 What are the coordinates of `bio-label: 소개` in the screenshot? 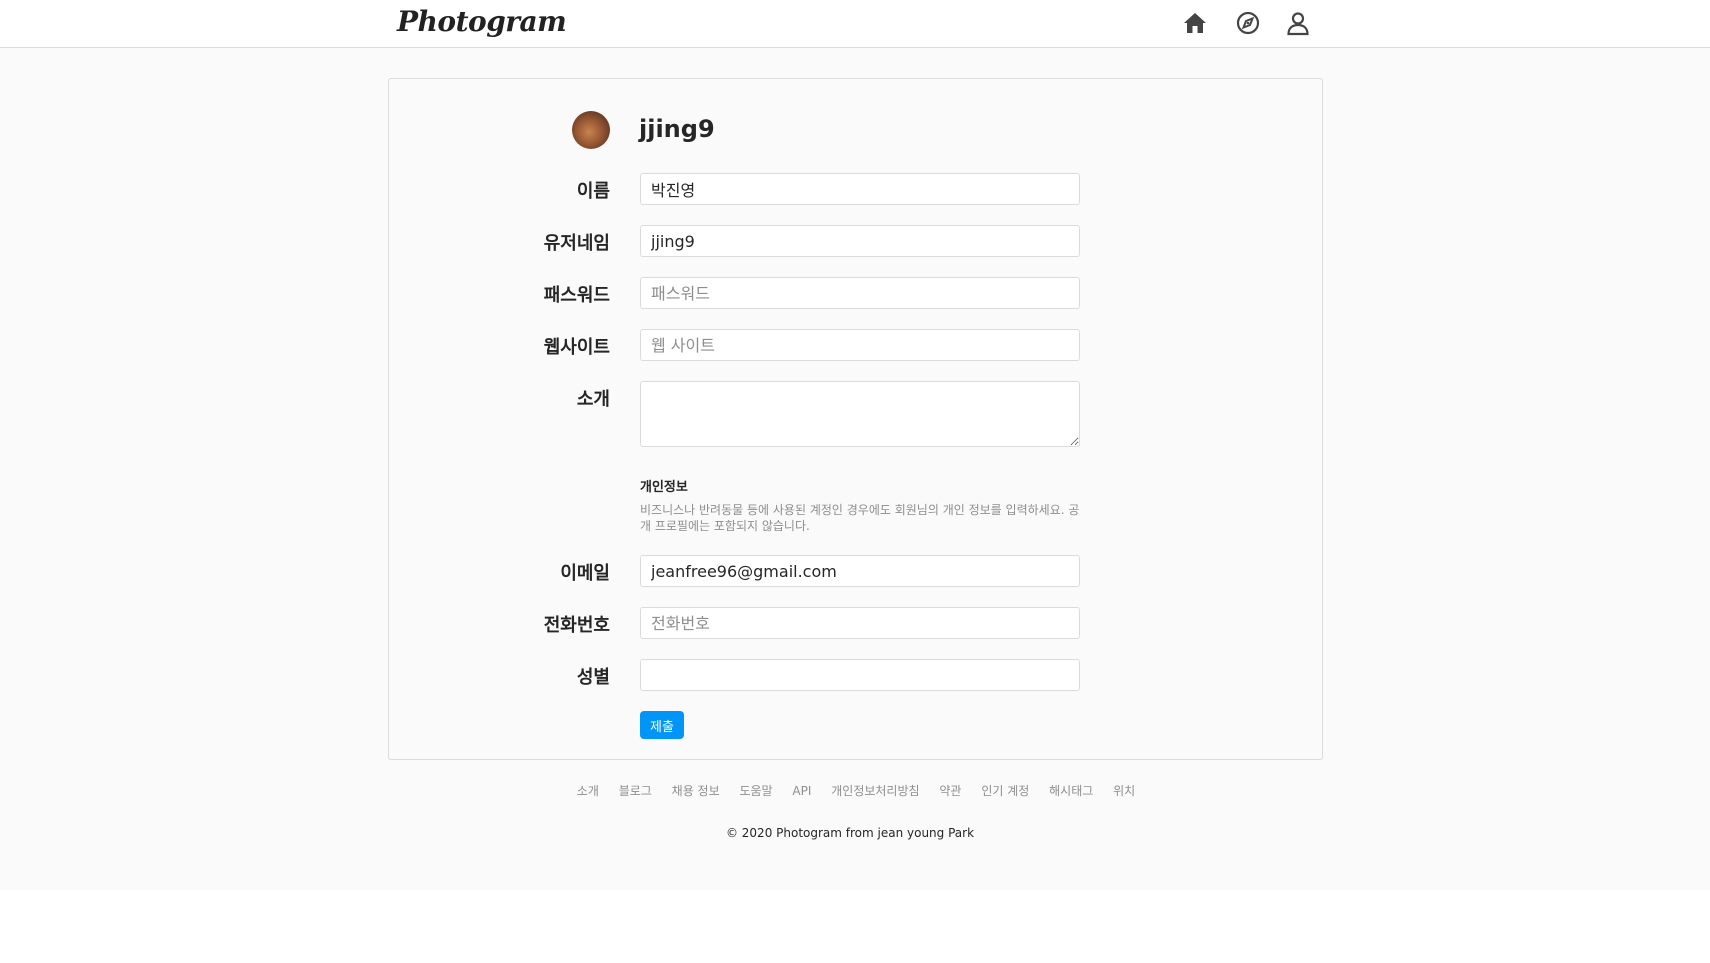 It's located at (593, 399).